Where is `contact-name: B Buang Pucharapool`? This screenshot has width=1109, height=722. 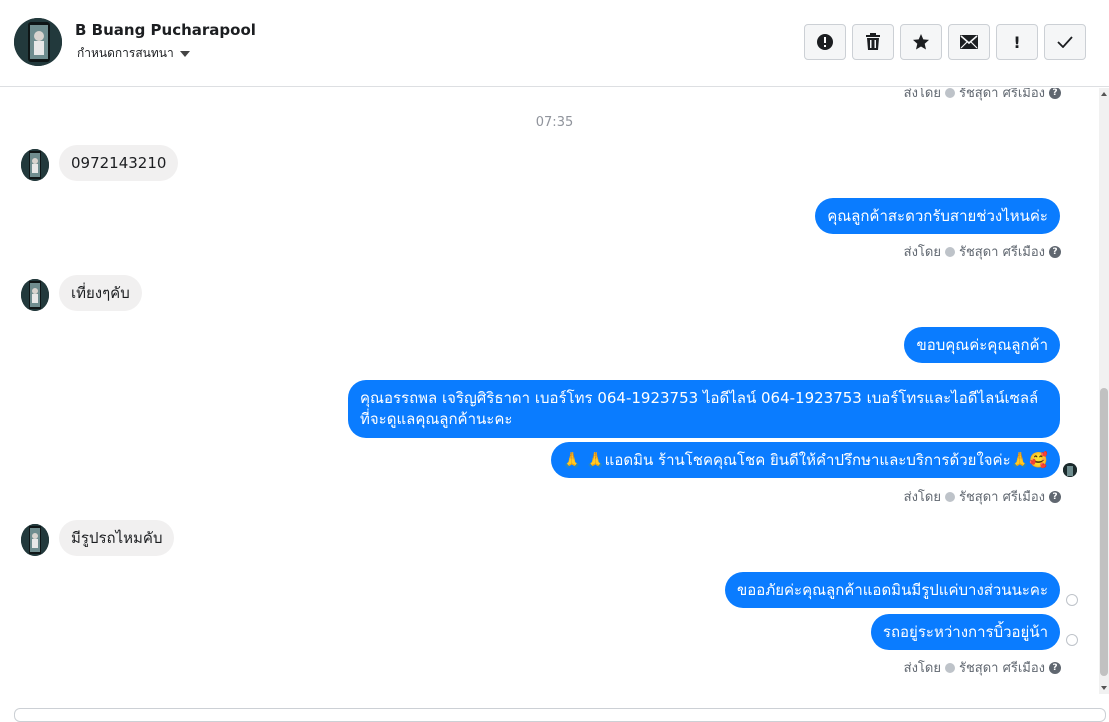
contact-name: B Buang Pucharapool is located at coordinates (165, 30).